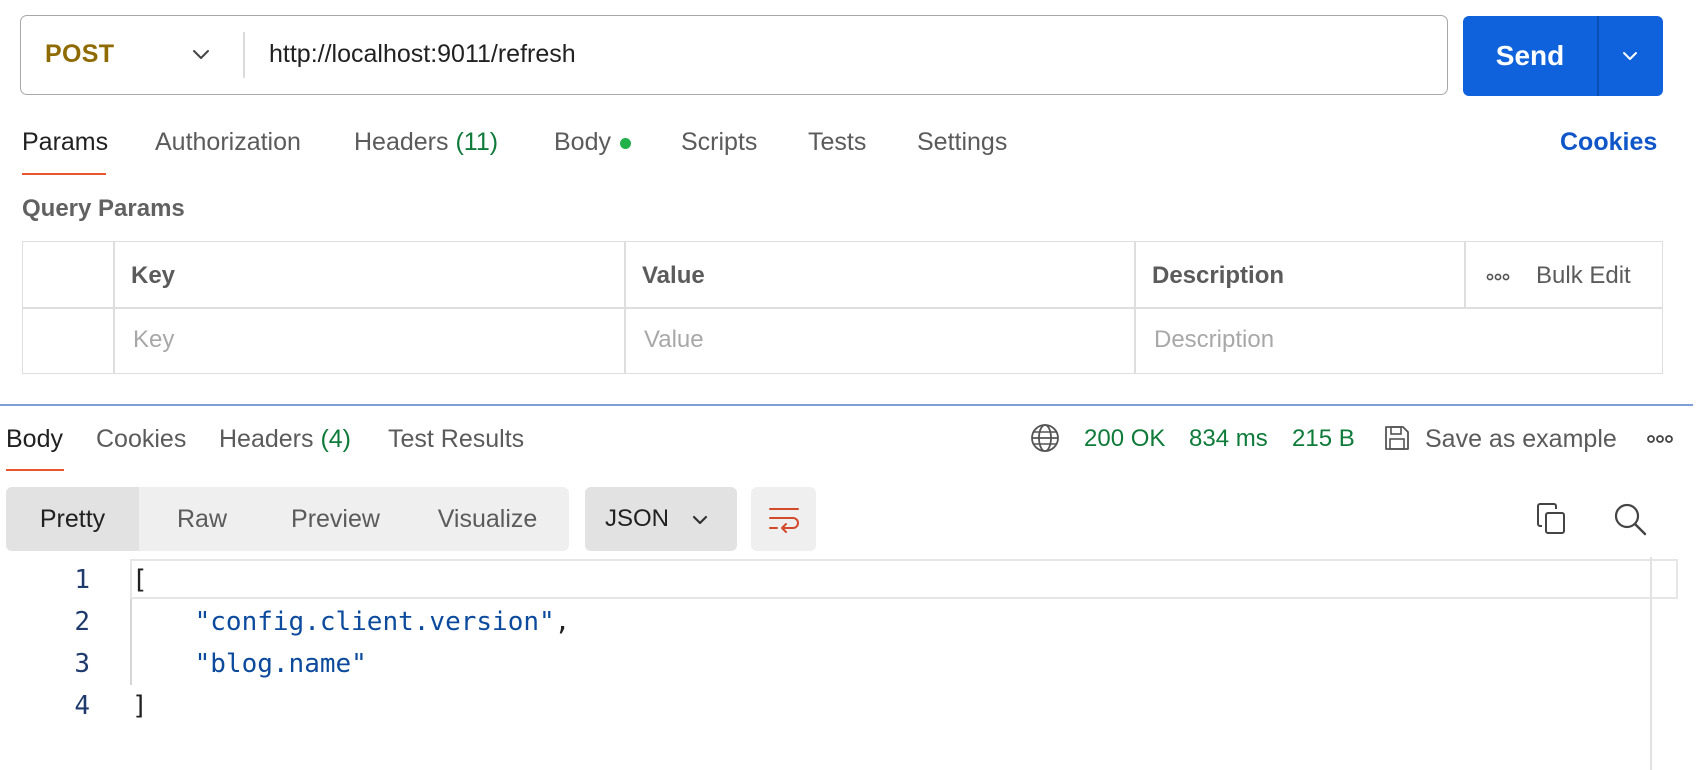  Describe the element at coordinates (1214, 340) in the screenshot. I see `description-input: Description` at that location.